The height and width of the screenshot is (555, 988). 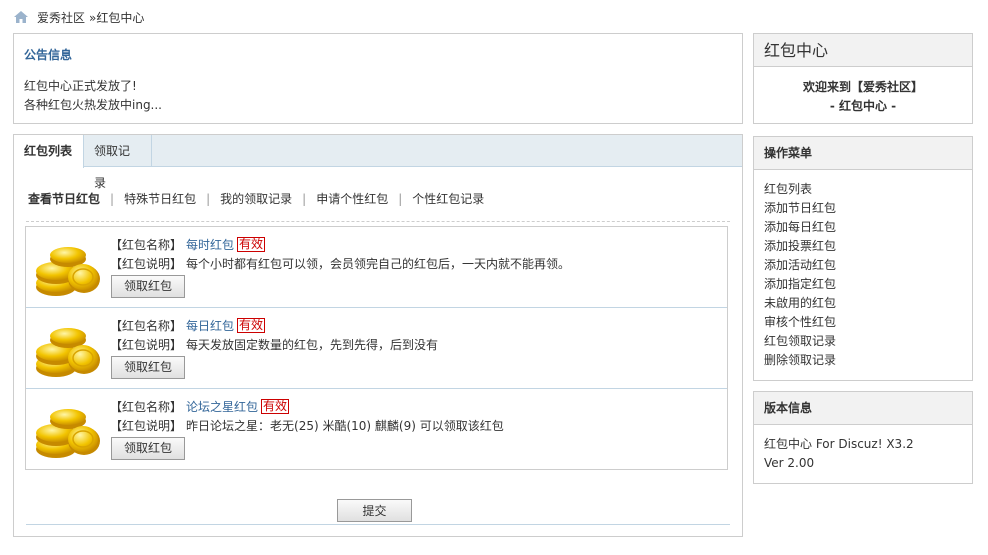 I want to click on breadcrumb: 爱秀社区 »红包中心, so click(x=78, y=17).